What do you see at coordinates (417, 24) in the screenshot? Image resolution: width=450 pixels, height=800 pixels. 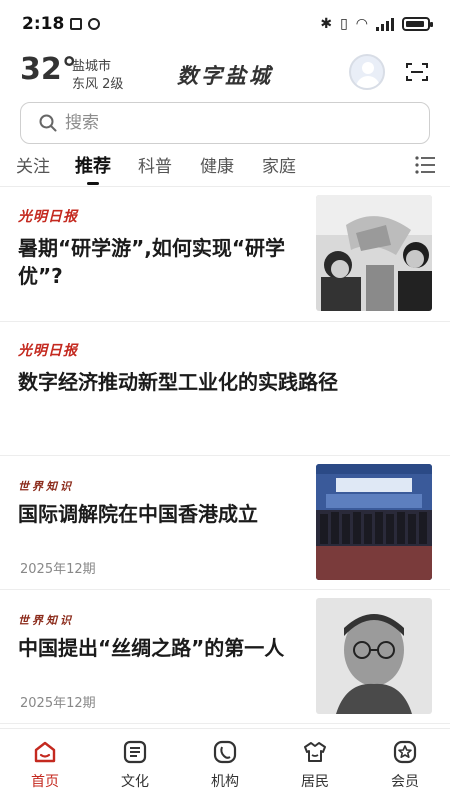 I see `battery-icon` at bounding box center [417, 24].